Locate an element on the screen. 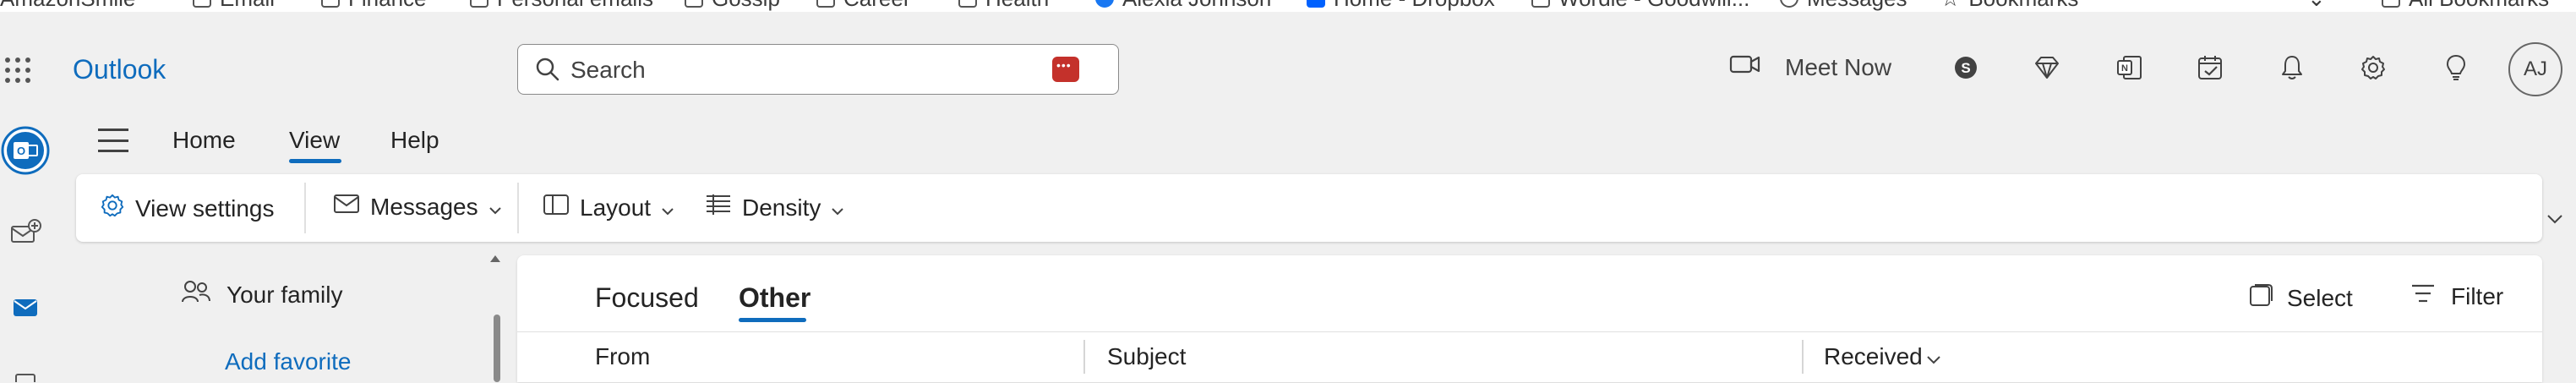 Image resolution: width=2576 pixels, height=383 pixels. view-settings-button: View settings is located at coordinates (187, 208).